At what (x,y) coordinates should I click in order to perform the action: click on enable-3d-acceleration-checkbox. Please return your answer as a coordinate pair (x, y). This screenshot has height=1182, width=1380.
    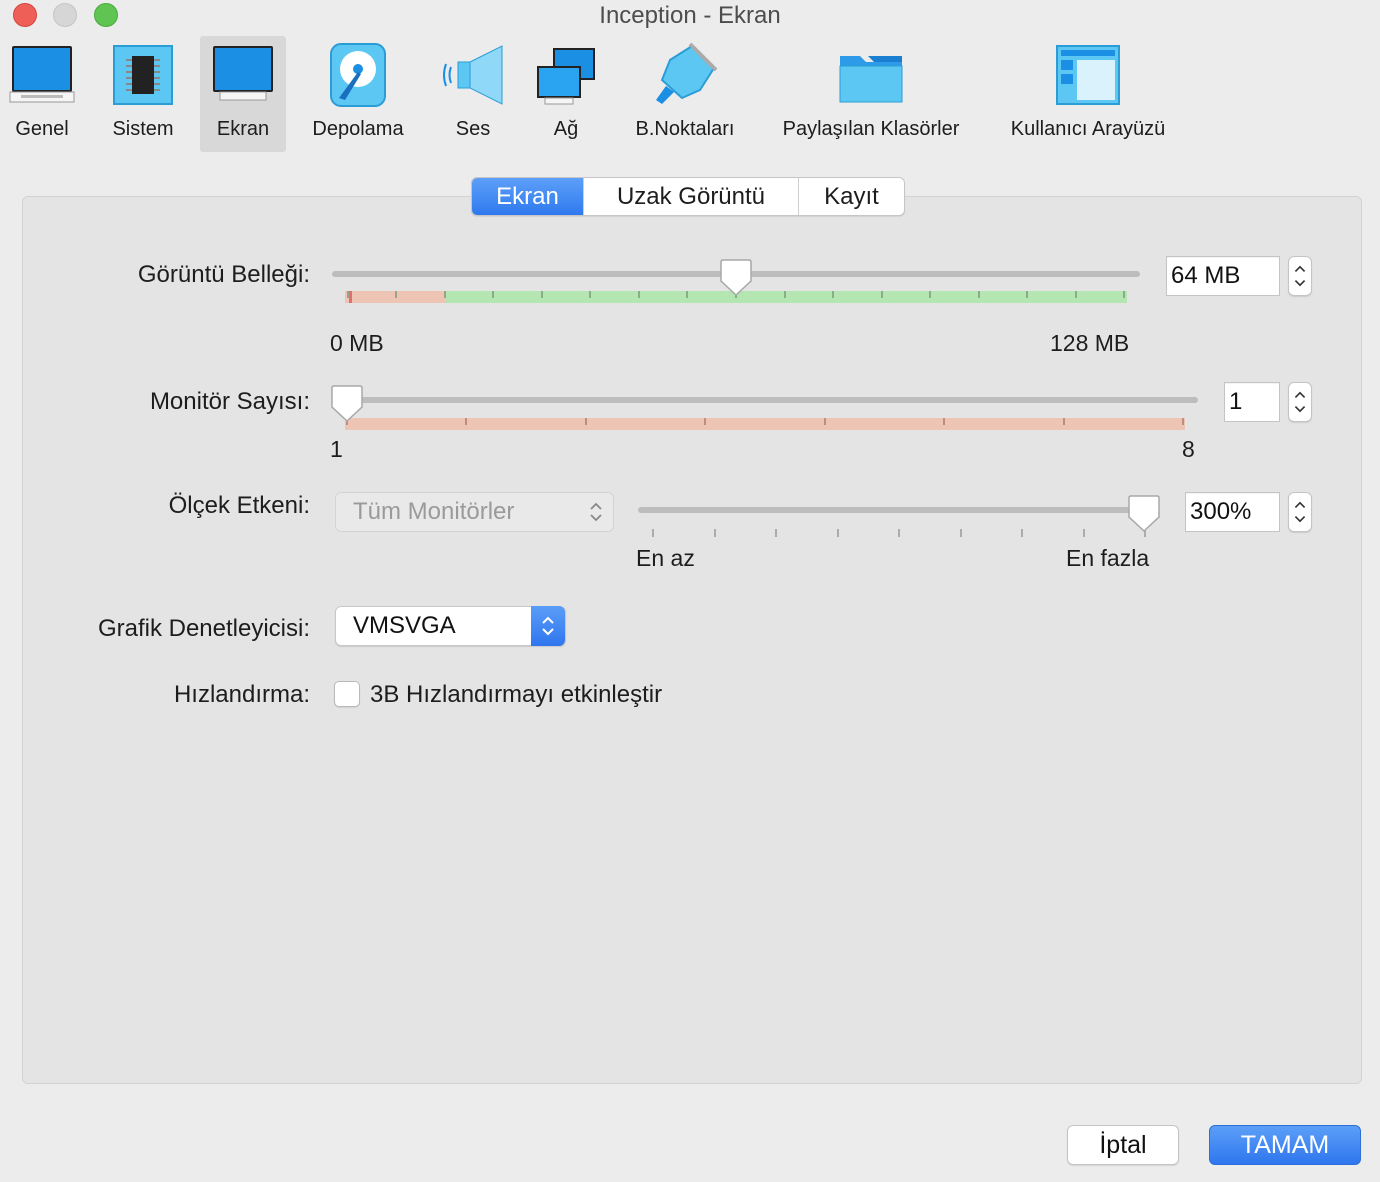
    Looking at the image, I should click on (347, 694).